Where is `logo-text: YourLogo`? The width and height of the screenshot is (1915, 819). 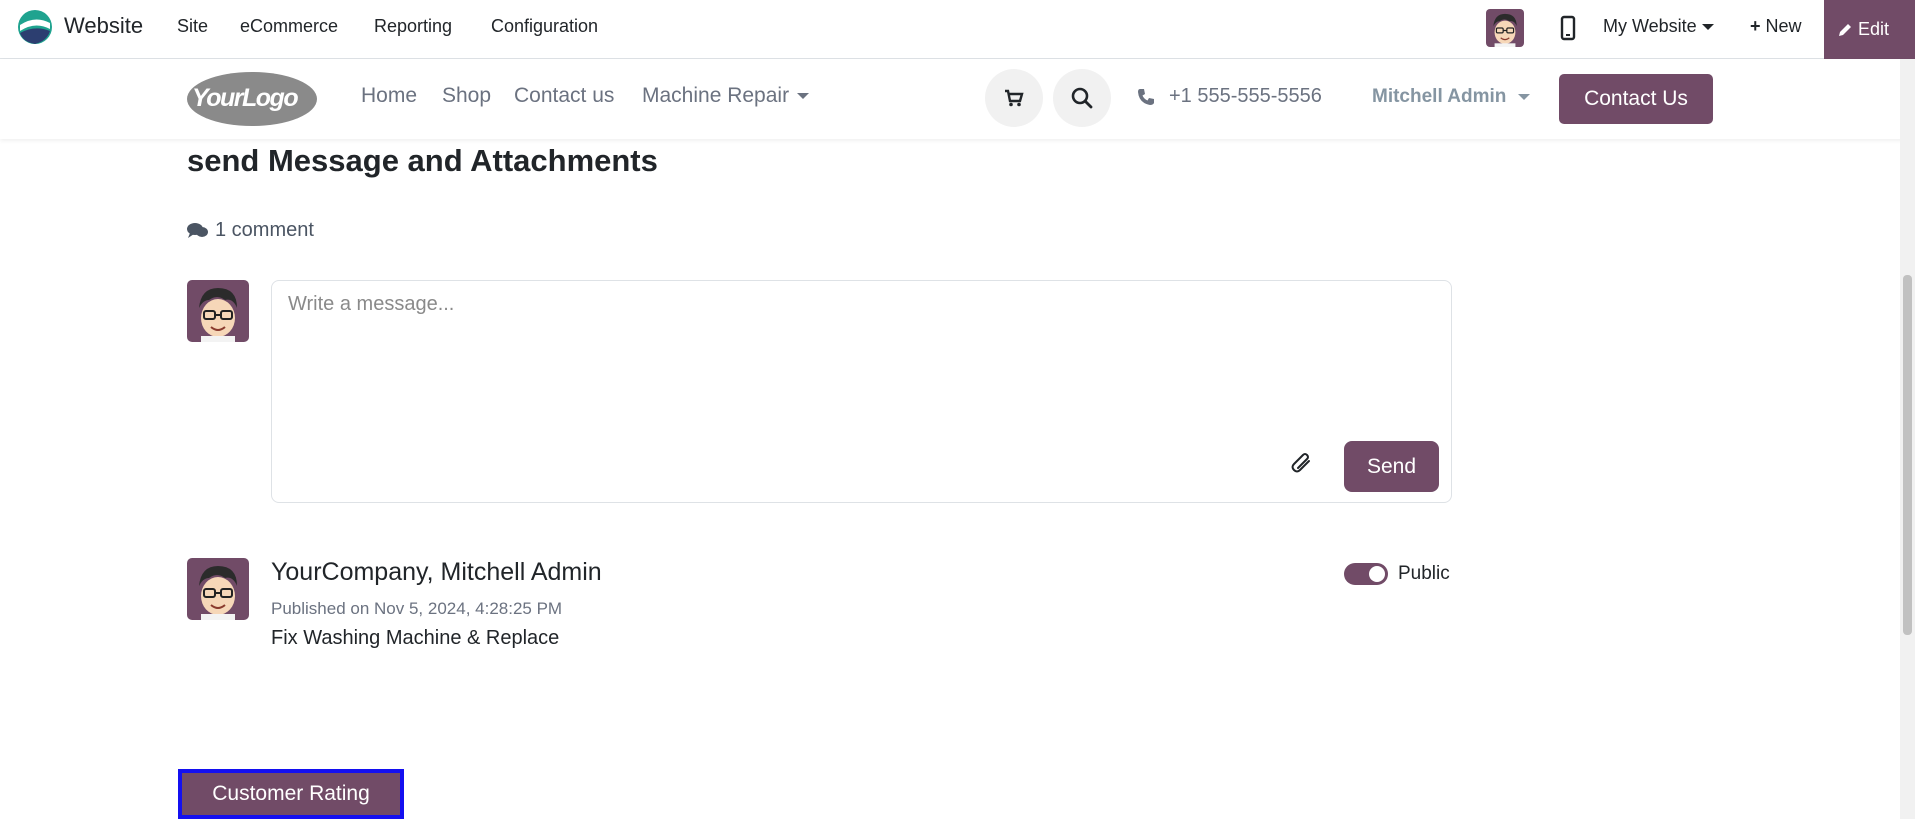 logo-text: YourLogo is located at coordinates (245, 98).